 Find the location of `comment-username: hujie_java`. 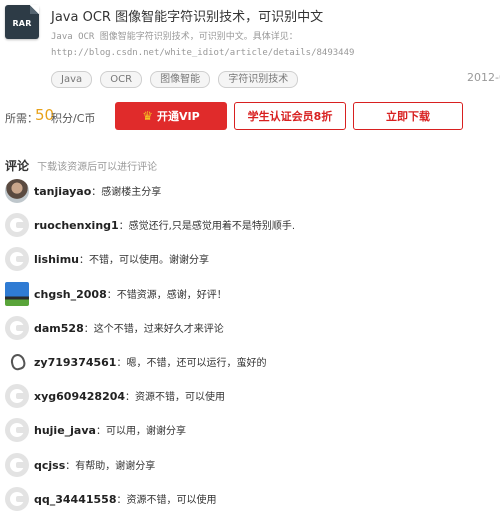

comment-username: hujie_java is located at coordinates (65, 430).